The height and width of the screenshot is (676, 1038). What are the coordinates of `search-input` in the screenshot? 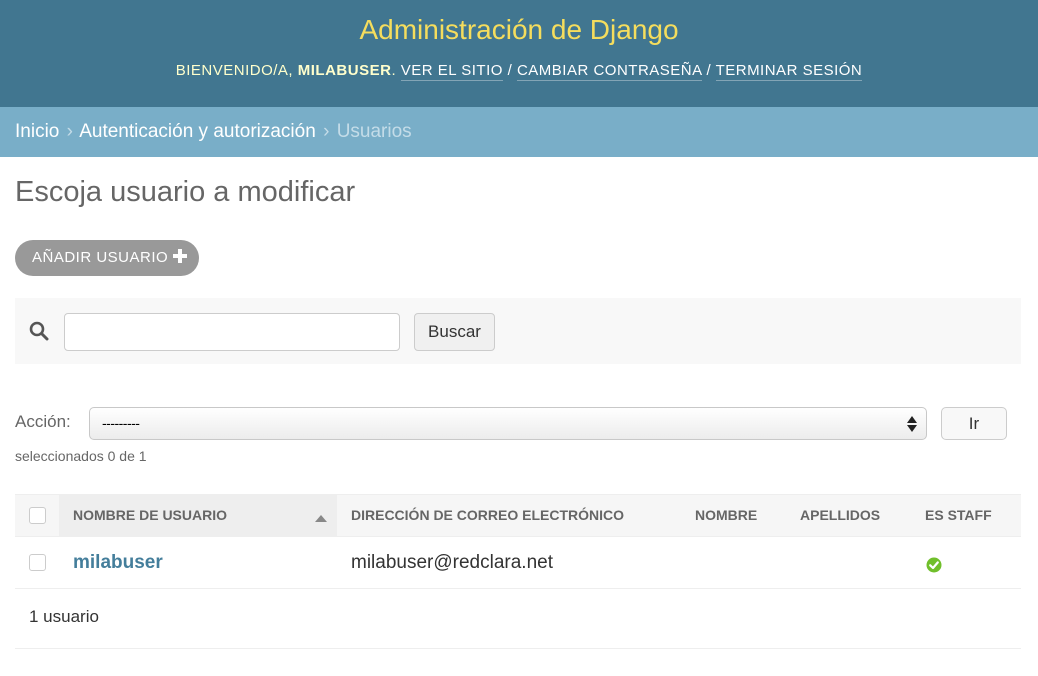 It's located at (232, 332).